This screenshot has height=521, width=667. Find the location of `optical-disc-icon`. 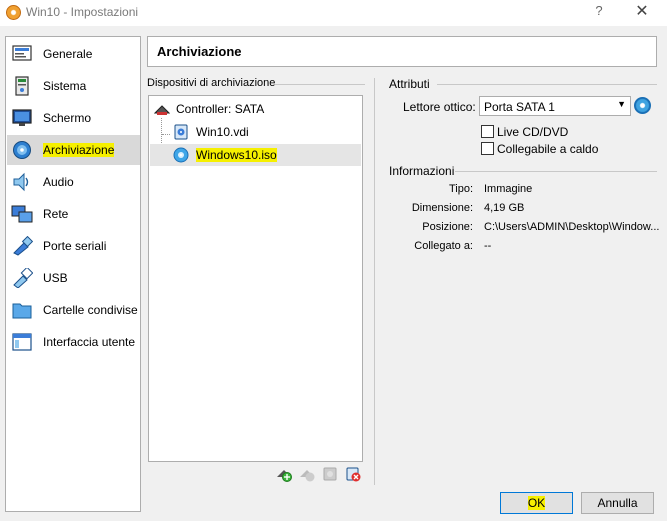

optical-disc-icon is located at coordinates (181, 155).